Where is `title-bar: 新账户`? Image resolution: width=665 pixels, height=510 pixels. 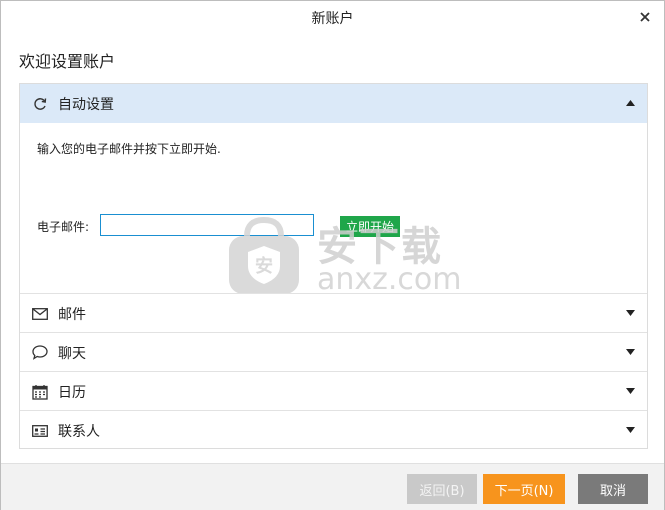
title-bar: 新账户 is located at coordinates (332, 17).